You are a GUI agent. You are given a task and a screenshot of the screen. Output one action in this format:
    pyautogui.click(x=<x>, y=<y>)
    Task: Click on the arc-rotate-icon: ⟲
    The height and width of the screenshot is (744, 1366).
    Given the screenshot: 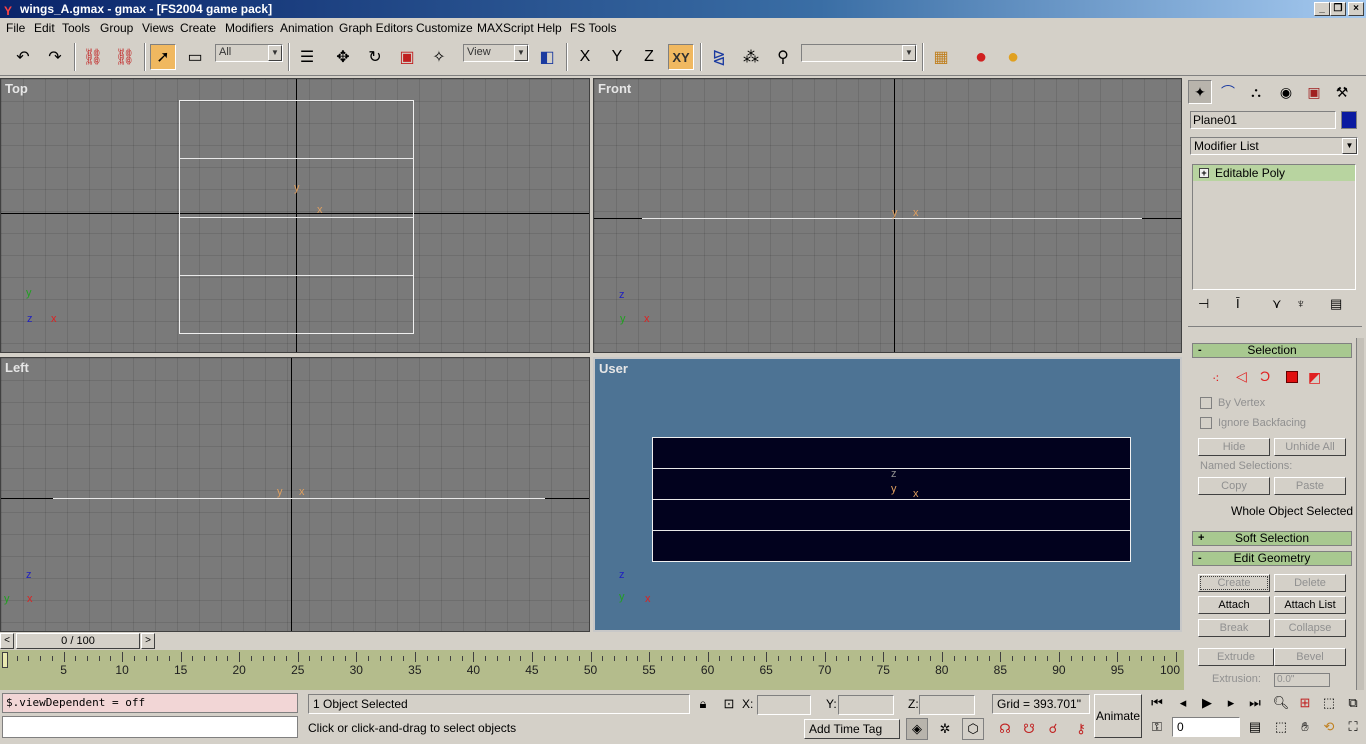 What is the action you would take?
    pyautogui.click(x=1329, y=727)
    